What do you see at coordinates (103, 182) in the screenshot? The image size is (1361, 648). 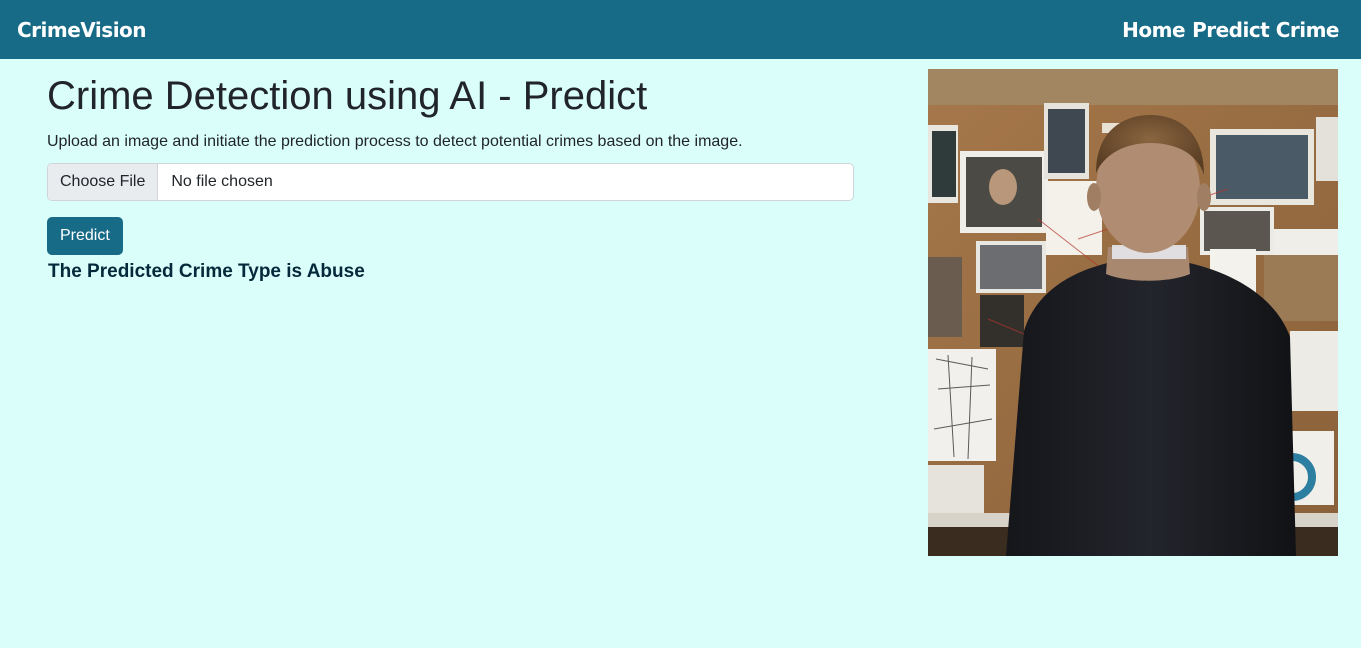 I see `choose-file-button: Choose File` at bounding box center [103, 182].